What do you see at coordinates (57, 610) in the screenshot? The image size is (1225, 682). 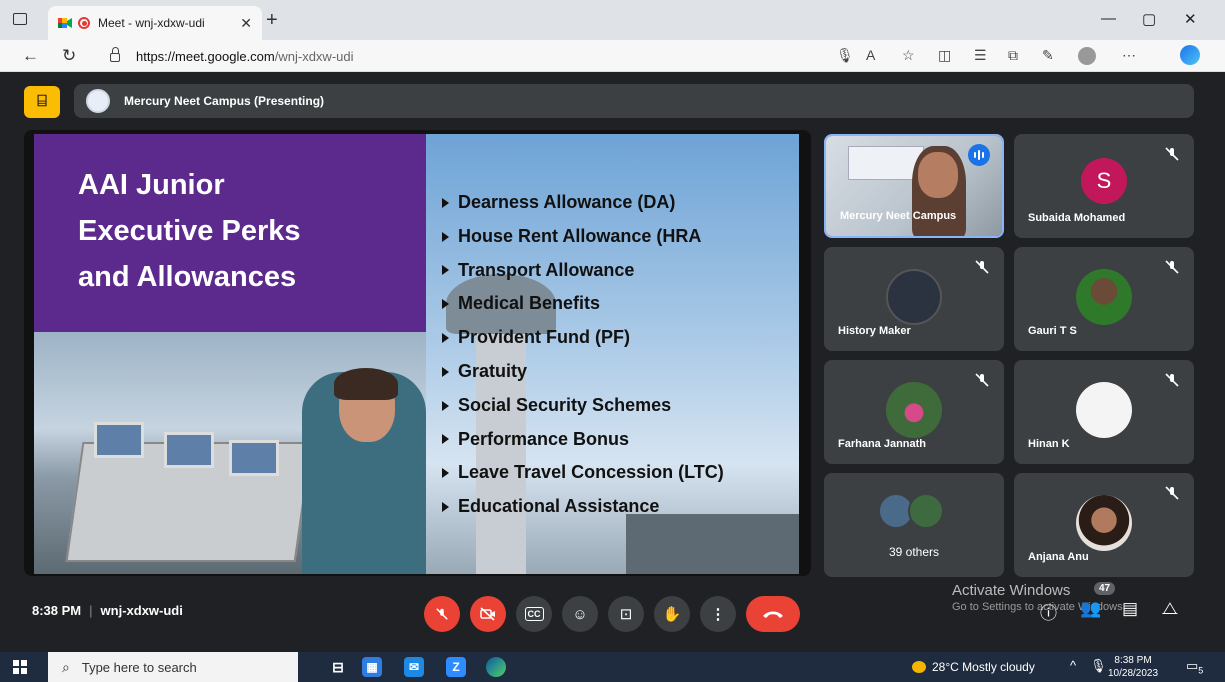 I see `meeting-time: 8:38 PM` at bounding box center [57, 610].